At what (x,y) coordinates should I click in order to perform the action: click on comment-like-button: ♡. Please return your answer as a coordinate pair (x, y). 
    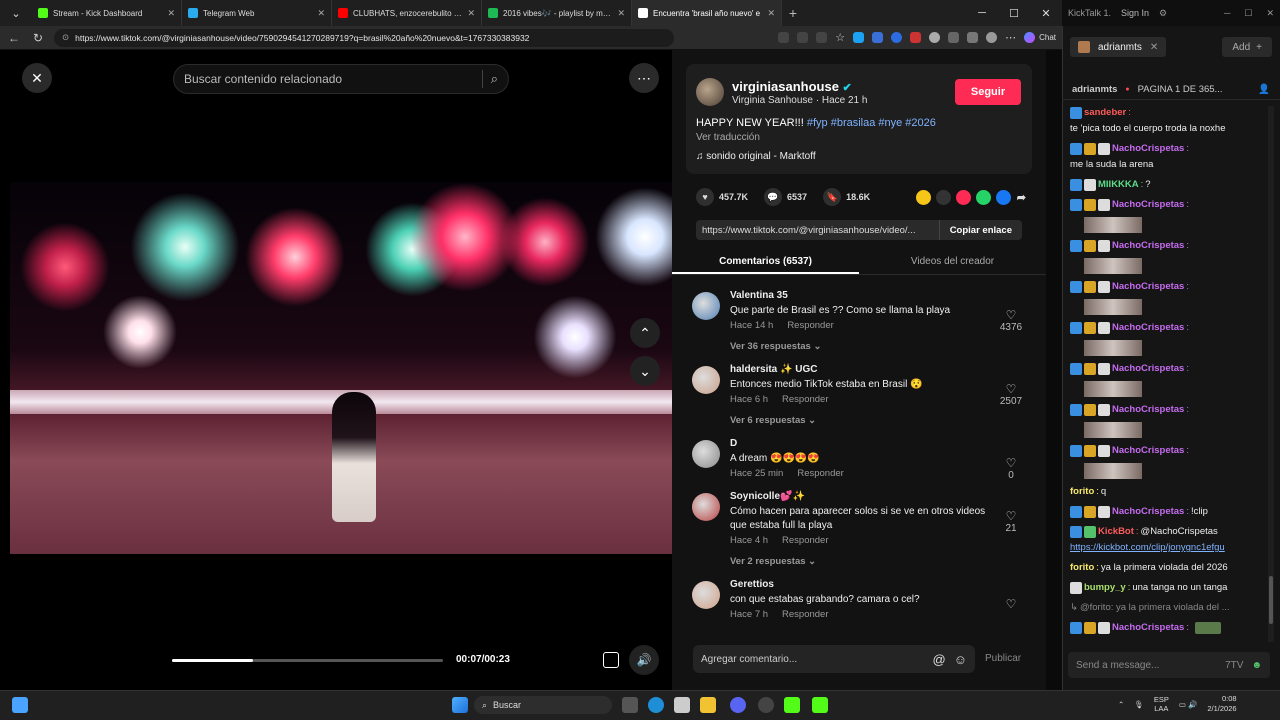
    Looking at the image, I should click on (1011, 604).